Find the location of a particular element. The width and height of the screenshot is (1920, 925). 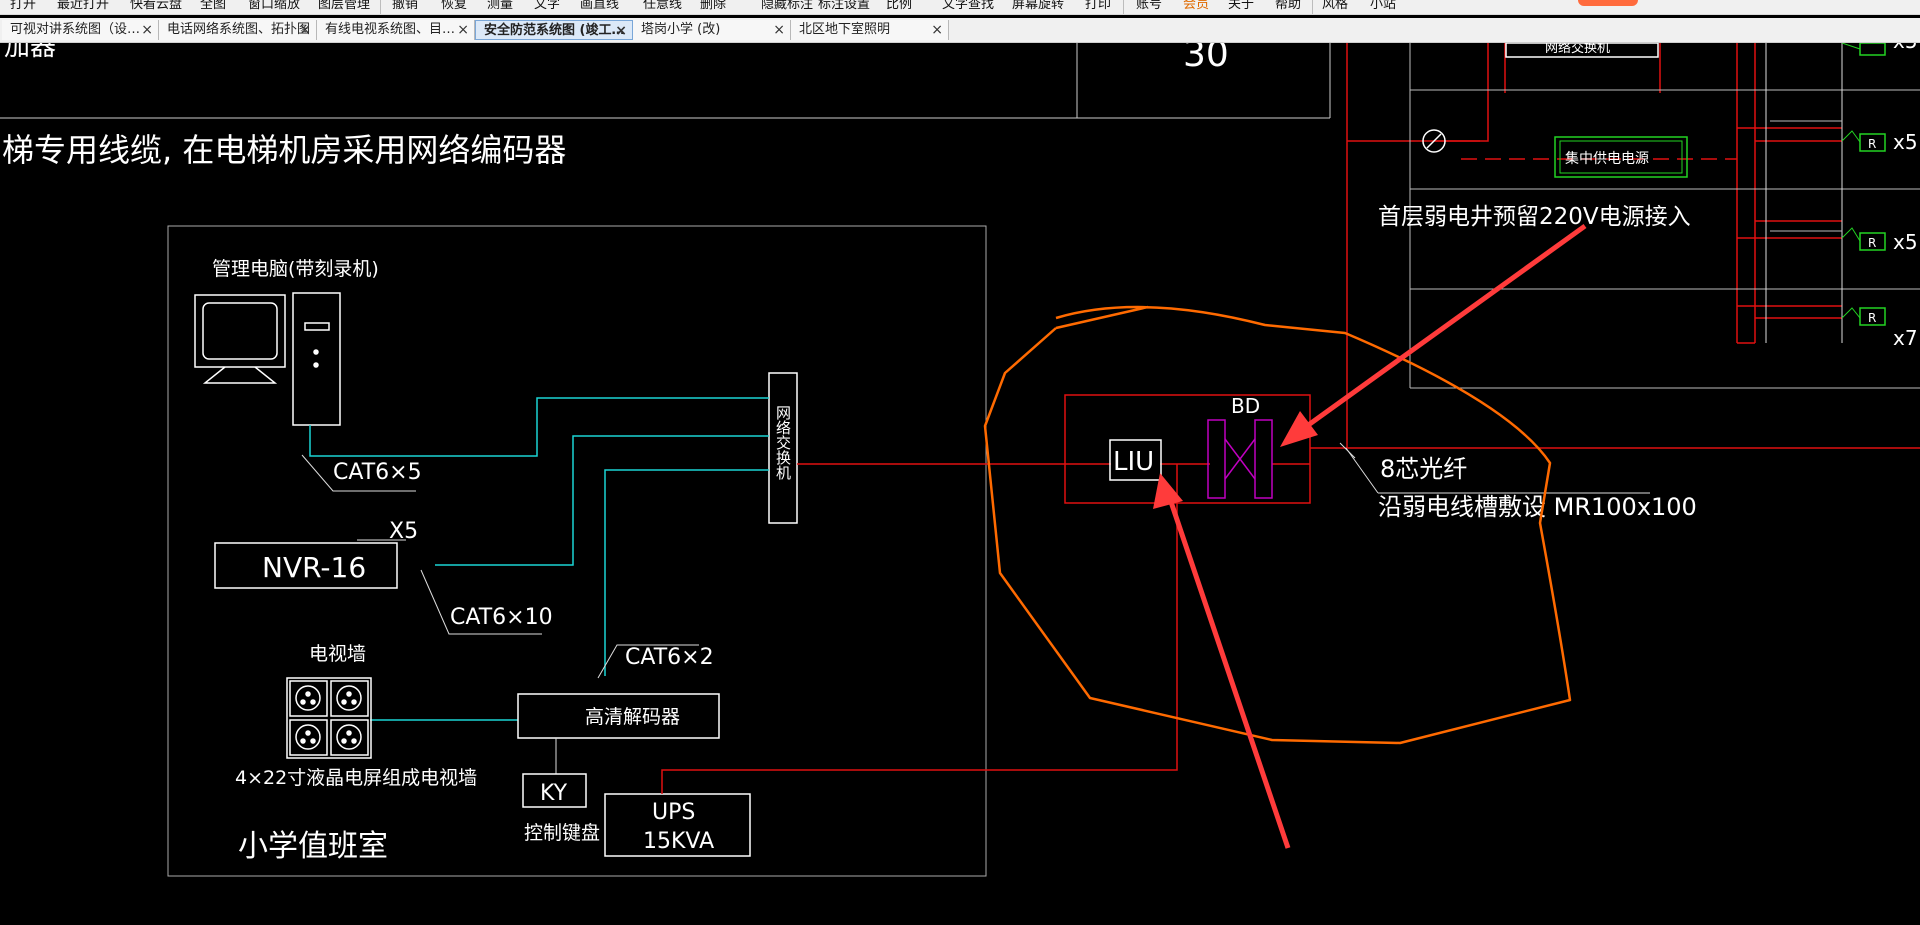

menu-item-14: 隐藏标注 is located at coordinates (787, 6).